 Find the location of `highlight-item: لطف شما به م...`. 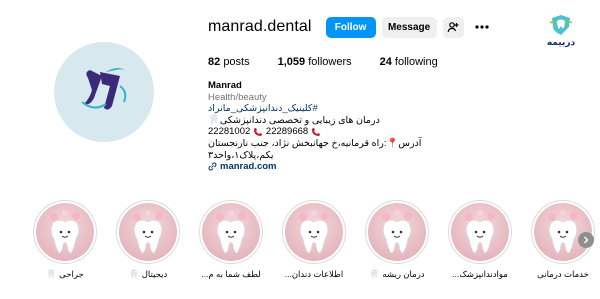

highlight-item: لطف شما به م... is located at coordinates (231, 240).